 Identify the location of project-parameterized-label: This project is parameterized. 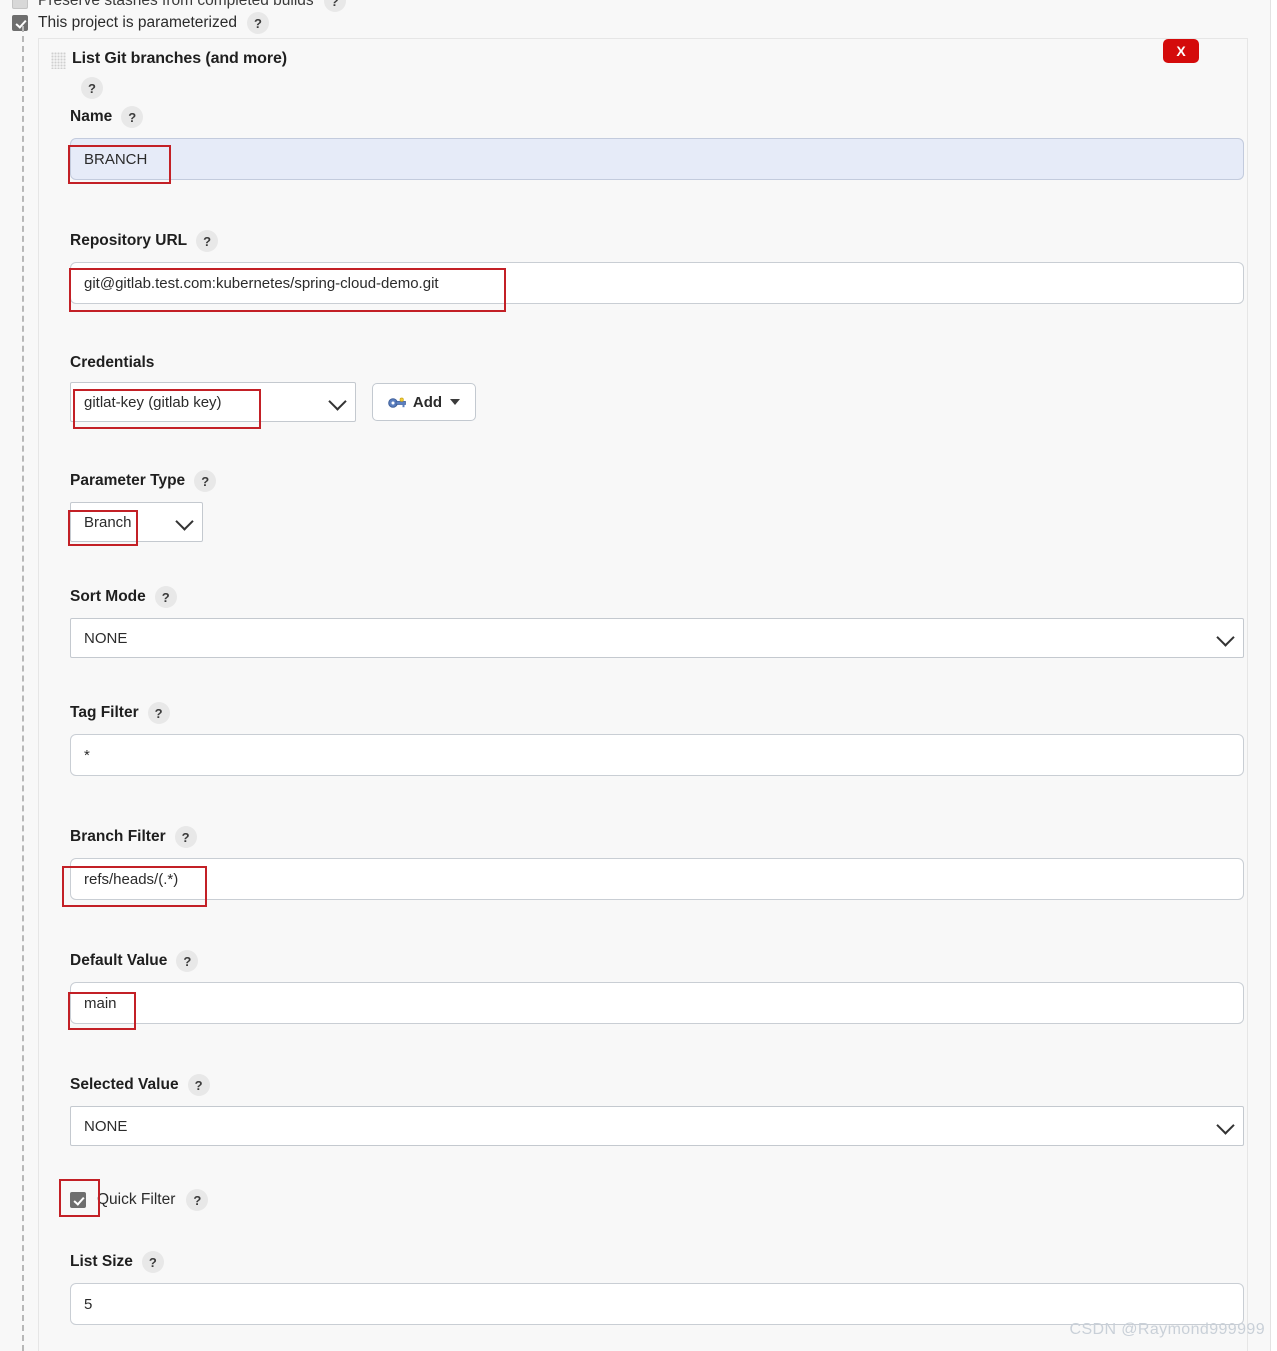
(137, 22).